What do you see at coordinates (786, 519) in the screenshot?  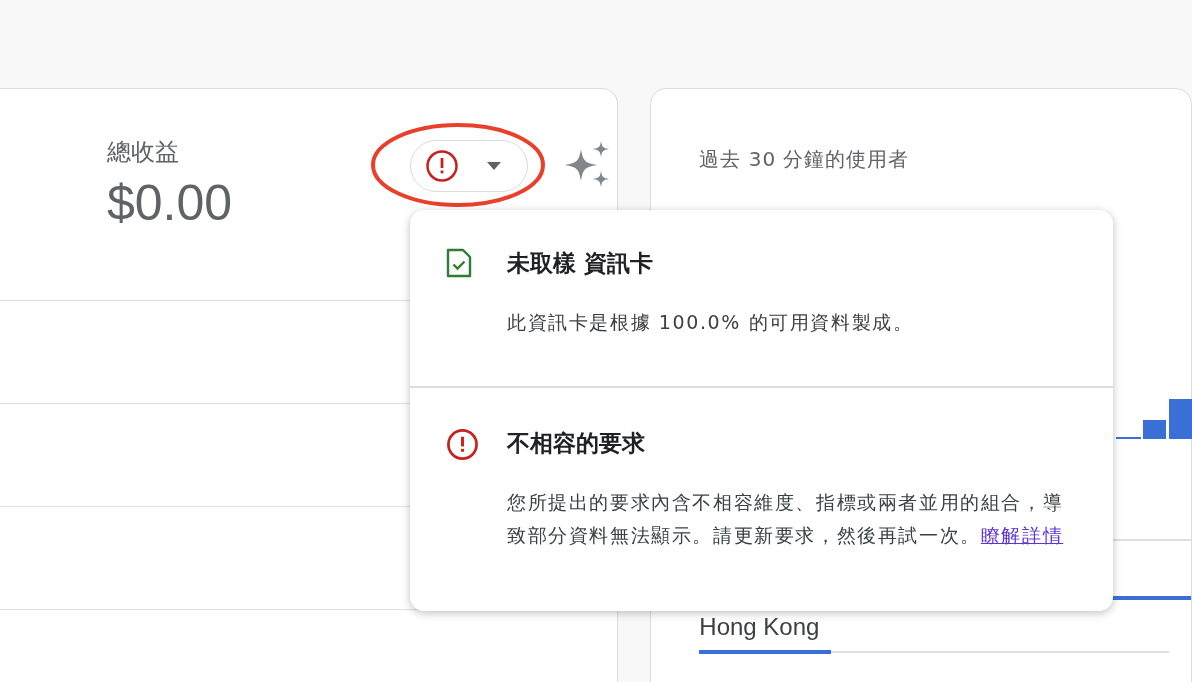 I see `popover-message: 您所提出的要求內含不相容維度、指標或兩者並用的組合，導致部分資料無法顯示。請更新要求，然後再試一次。瞭解詳情` at bounding box center [786, 519].